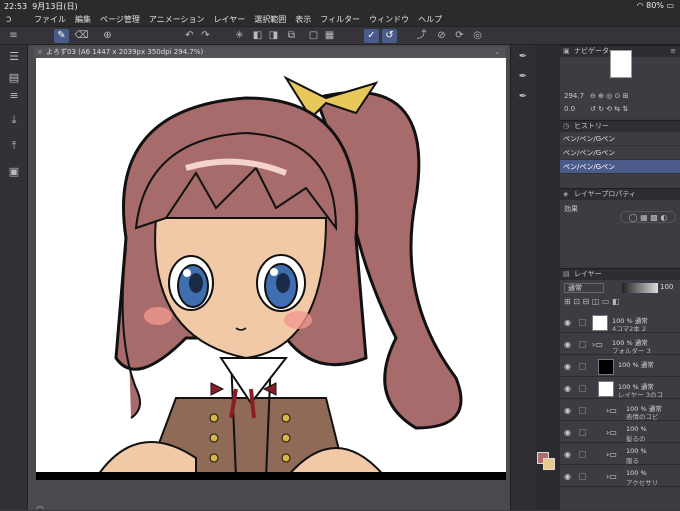 This screenshot has height=511, width=680. I want to click on layer-row: ◉ 100 % 通常 4コマ2本 2, so click(620, 323).